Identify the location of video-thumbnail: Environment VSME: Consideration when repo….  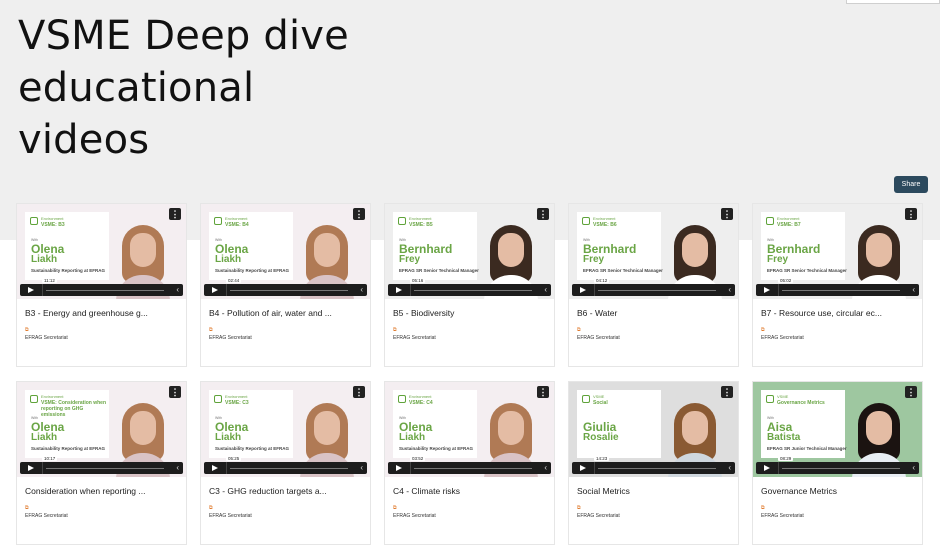
(101, 429).